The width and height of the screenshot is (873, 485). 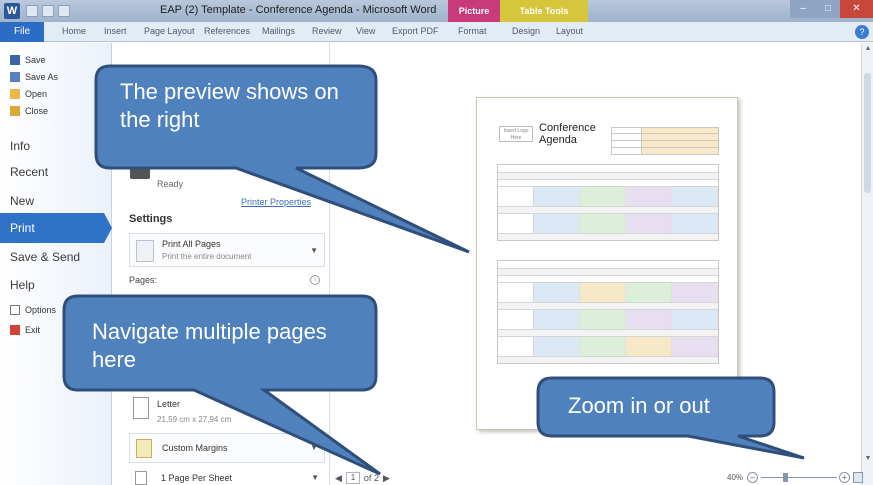 I want to click on nav-help: Help, so click(x=22, y=285).